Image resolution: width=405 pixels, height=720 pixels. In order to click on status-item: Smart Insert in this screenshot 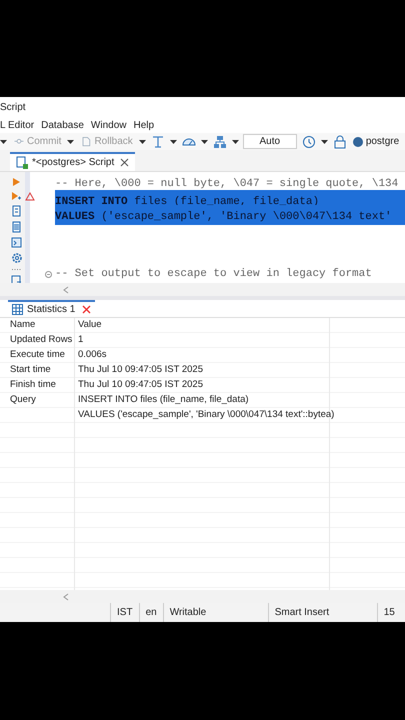, I will do `click(322, 612)`.